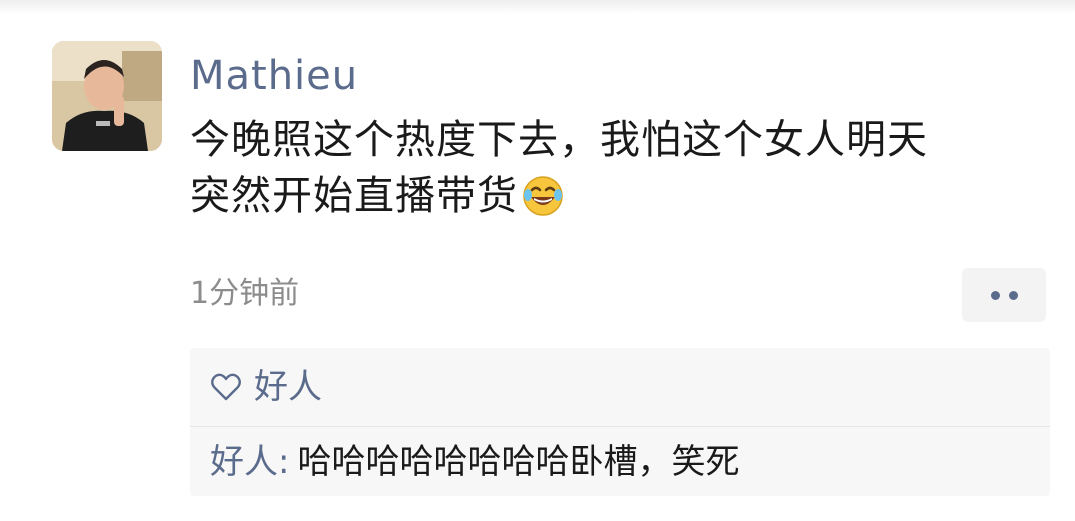 Image resolution: width=1075 pixels, height=521 pixels. What do you see at coordinates (1004, 295) in the screenshot?
I see `more-actions-button` at bounding box center [1004, 295].